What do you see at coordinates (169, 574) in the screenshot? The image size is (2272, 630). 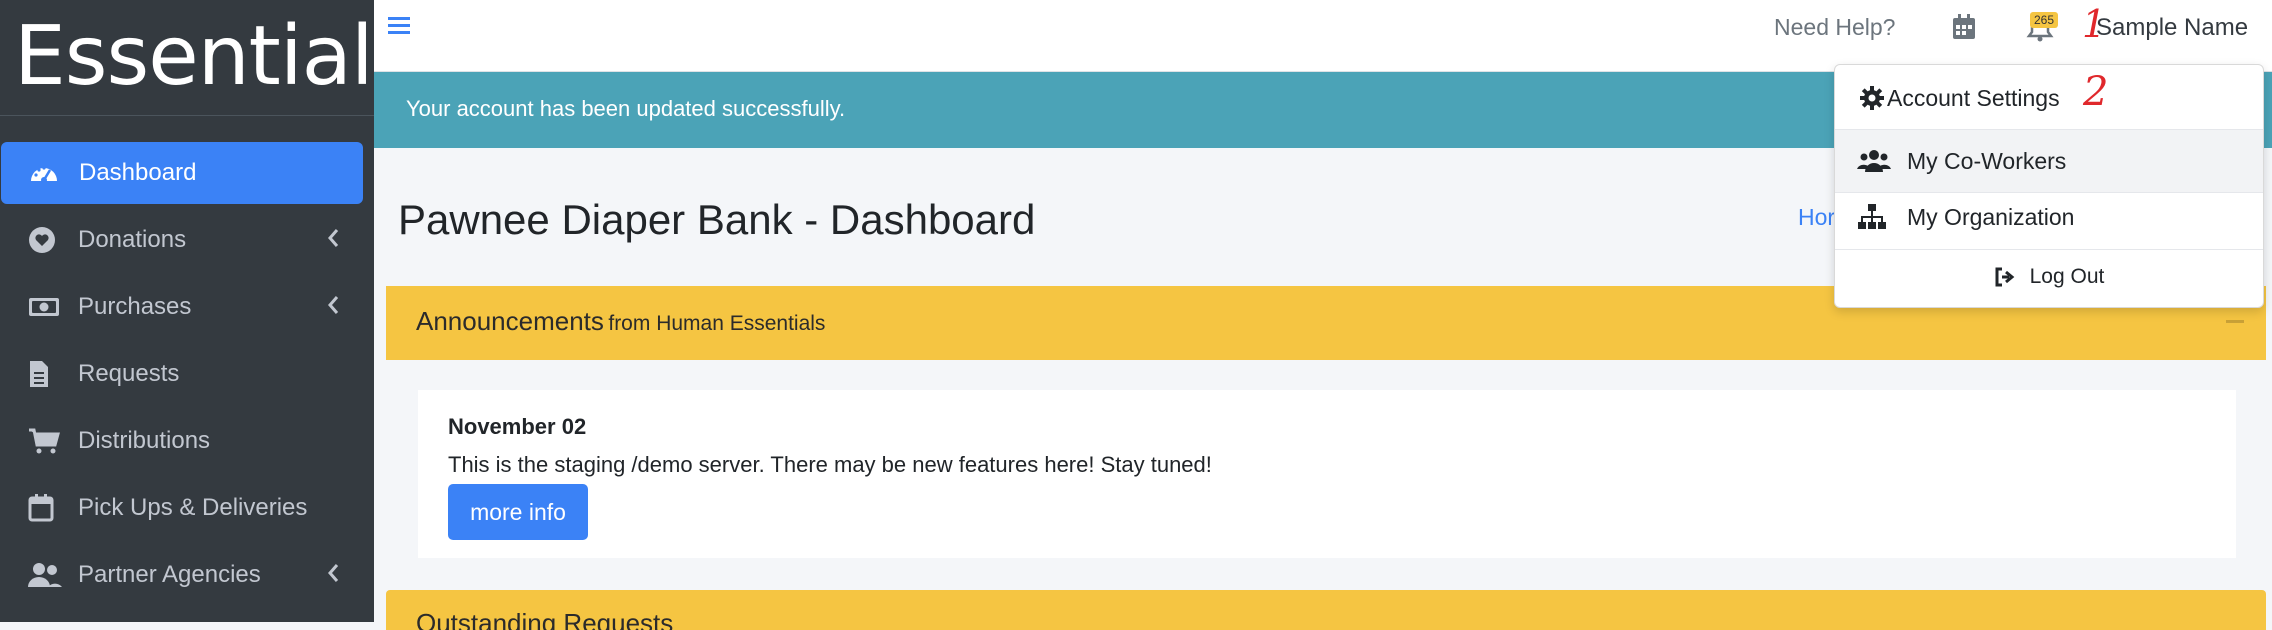 I see `sidebar-item-label: Partner Agencies` at bounding box center [169, 574].